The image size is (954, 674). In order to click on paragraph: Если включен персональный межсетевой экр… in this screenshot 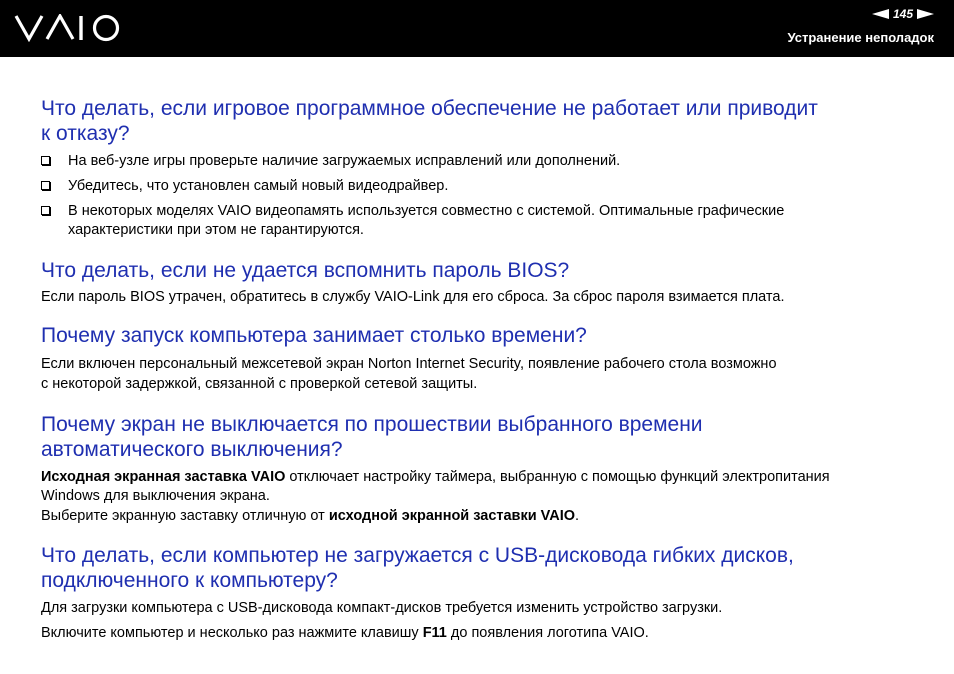, I will do `click(409, 364)`.